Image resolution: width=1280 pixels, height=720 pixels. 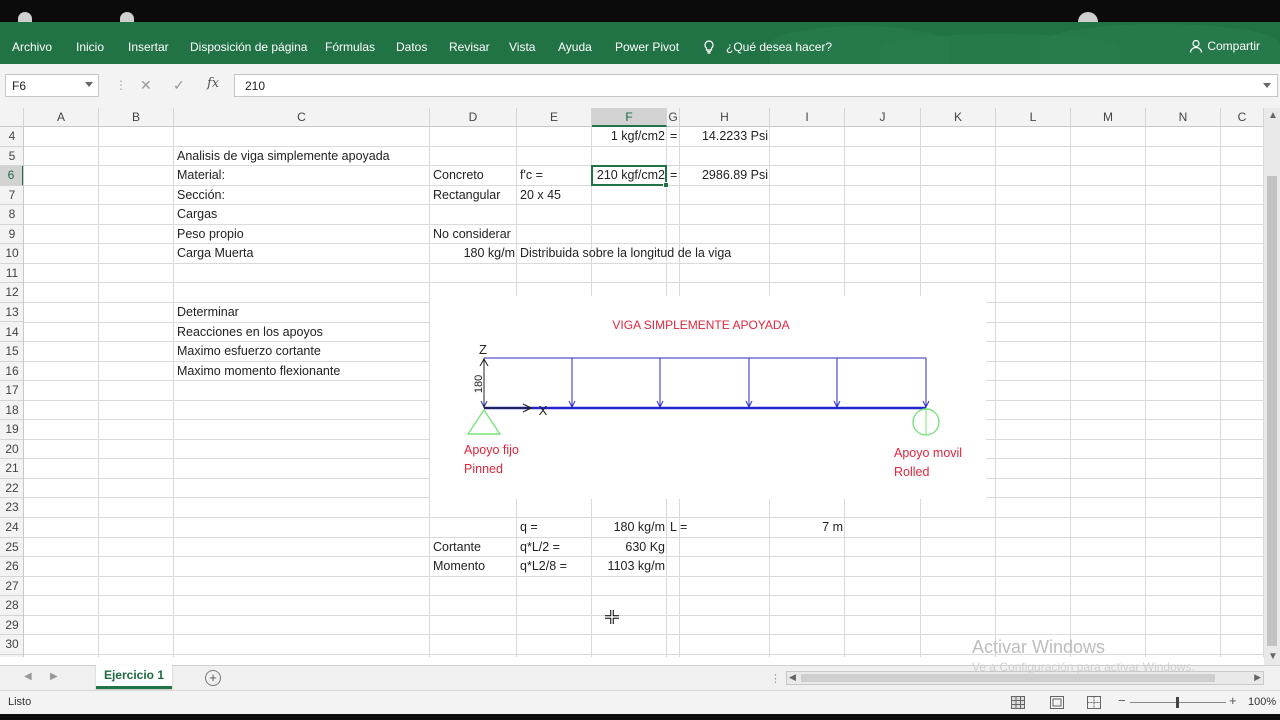 What do you see at coordinates (127, 17) in the screenshot?
I see `save-icon` at bounding box center [127, 17].